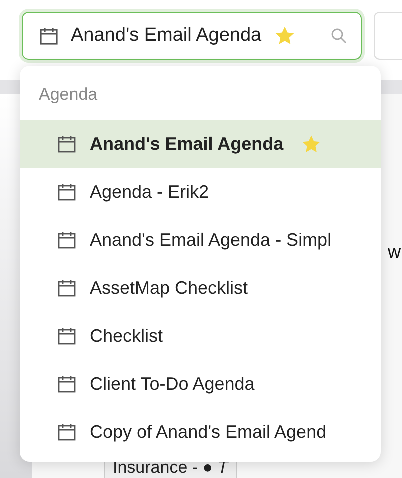 The width and height of the screenshot is (402, 478). Describe the element at coordinates (200, 384) in the screenshot. I see `menu-item: Client To-Do Agenda` at that location.